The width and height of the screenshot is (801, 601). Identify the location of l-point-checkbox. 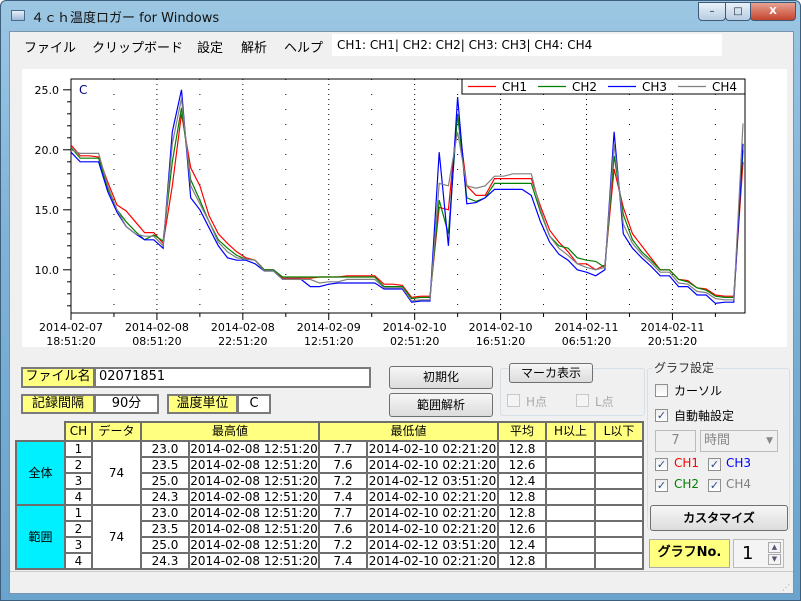
(582, 400).